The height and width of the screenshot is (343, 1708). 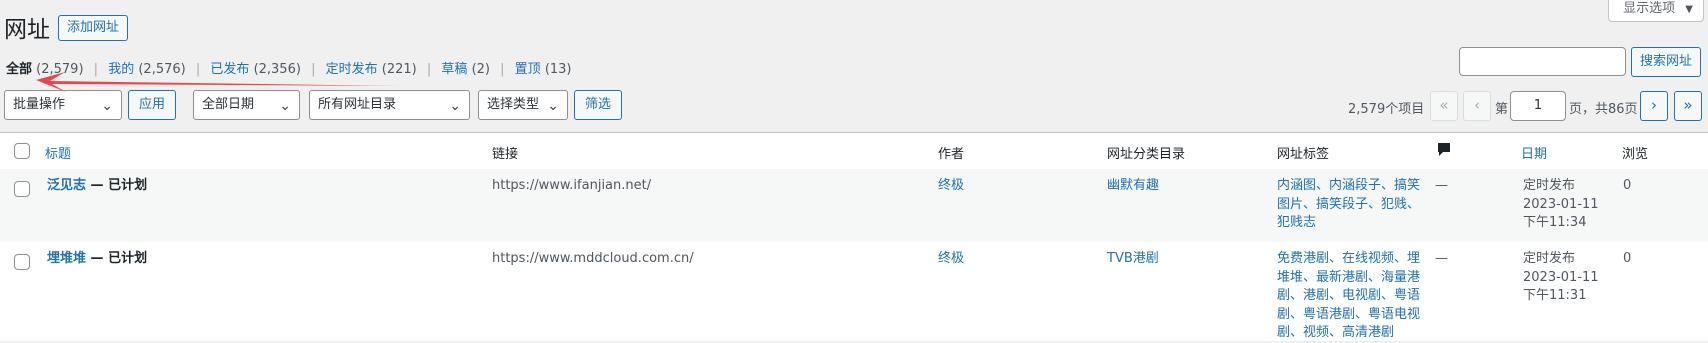 I want to click on screen-options-button: 显示选项 ▼, so click(x=1656, y=11).